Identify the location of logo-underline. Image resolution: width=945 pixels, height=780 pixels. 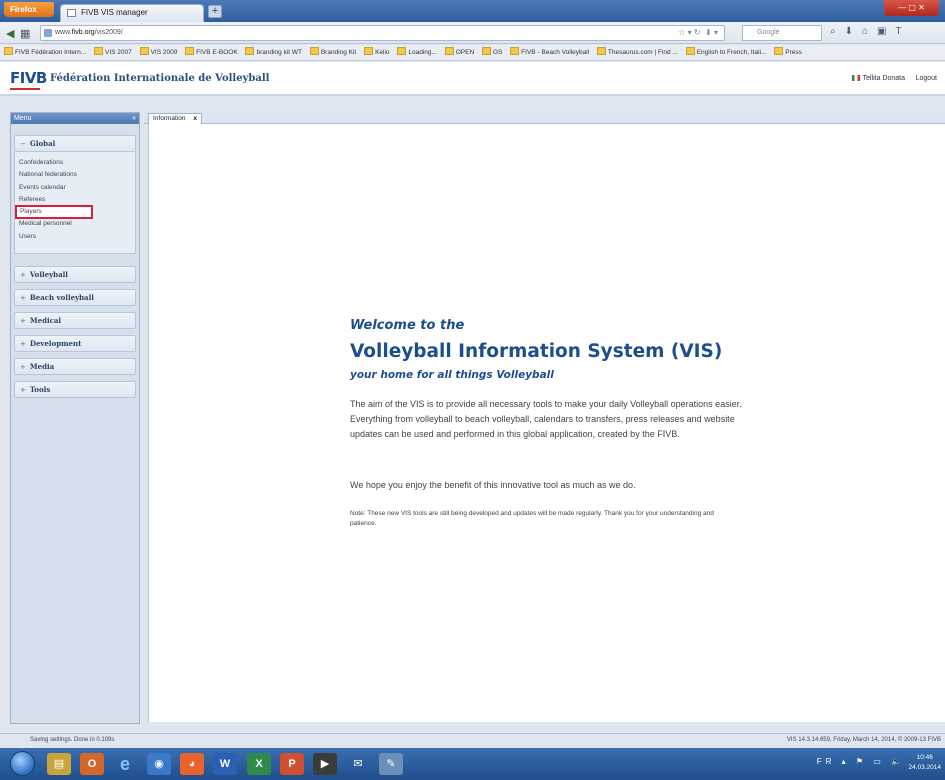
(25, 89).